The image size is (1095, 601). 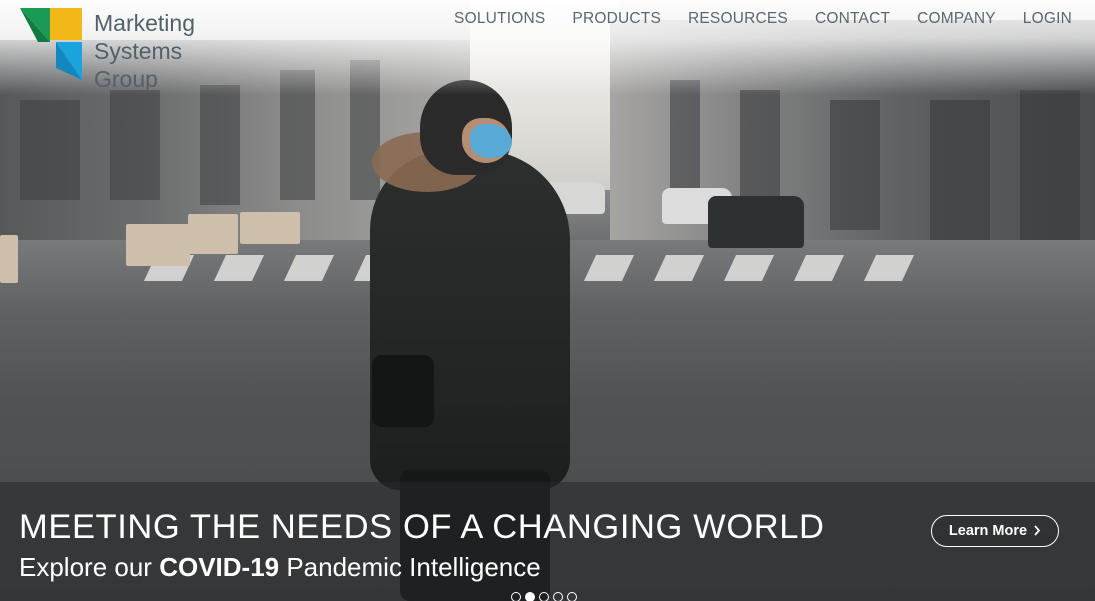 I want to click on logo-line-1: Marketing, so click(x=144, y=23).